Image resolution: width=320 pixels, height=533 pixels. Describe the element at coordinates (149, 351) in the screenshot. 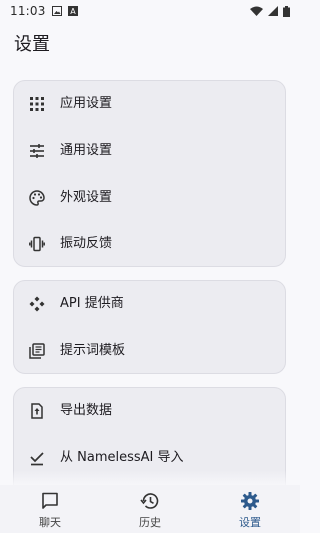

I see `settings-item-prompt-templates: 提示词模板` at that location.